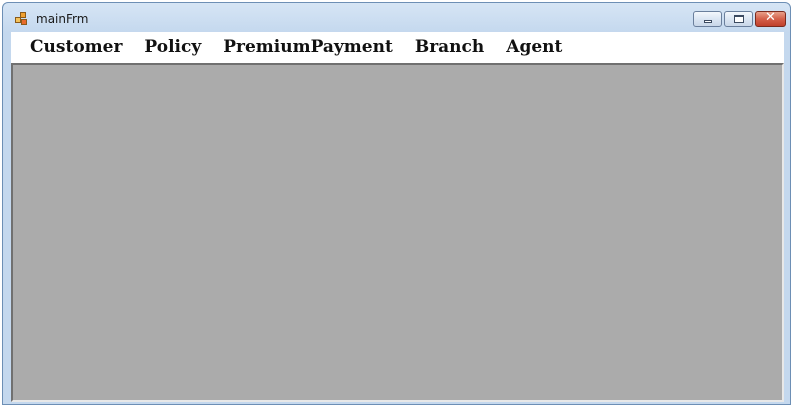  Describe the element at coordinates (76, 47) in the screenshot. I see `menu-item-customer: Customer` at that location.